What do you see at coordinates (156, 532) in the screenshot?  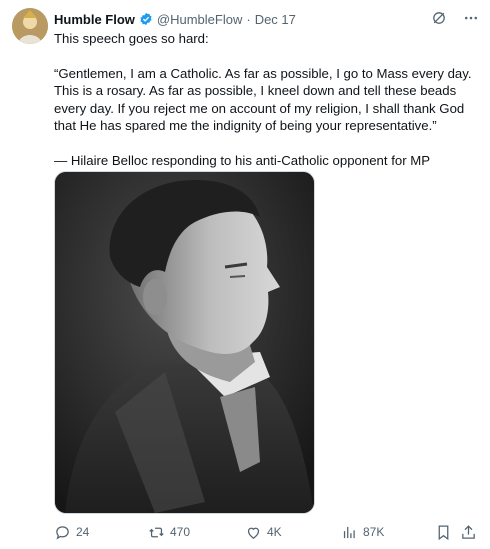 I see `repost-icon` at bounding box center [156, 532].